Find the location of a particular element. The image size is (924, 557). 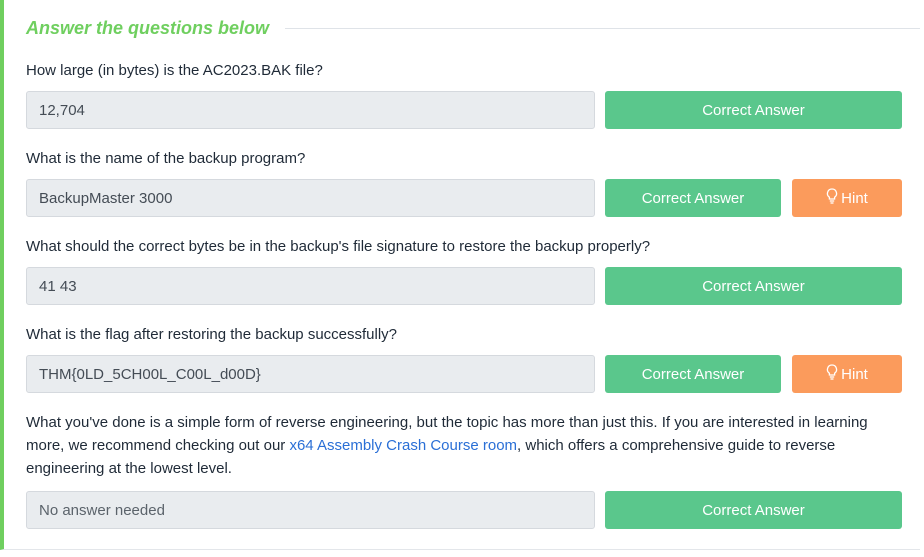

answer-5-field: No answer needed is located at coordinates (310, 510).